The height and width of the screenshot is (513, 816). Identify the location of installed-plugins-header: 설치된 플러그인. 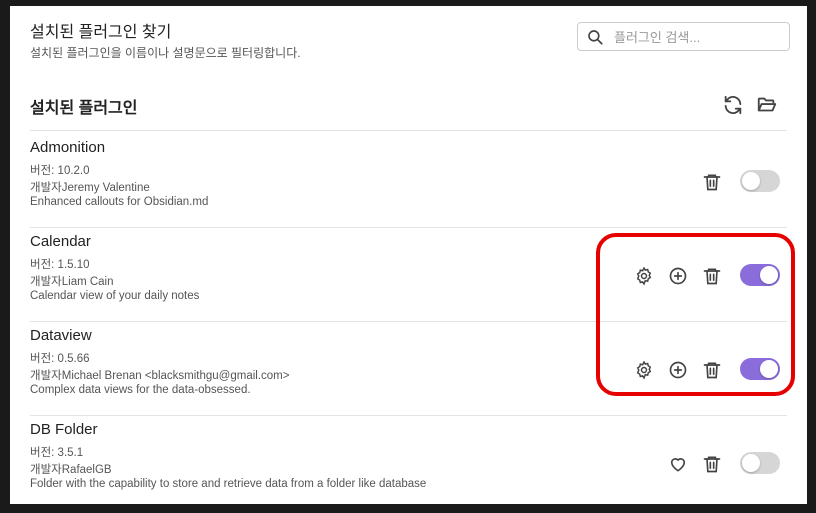
(408, 110).